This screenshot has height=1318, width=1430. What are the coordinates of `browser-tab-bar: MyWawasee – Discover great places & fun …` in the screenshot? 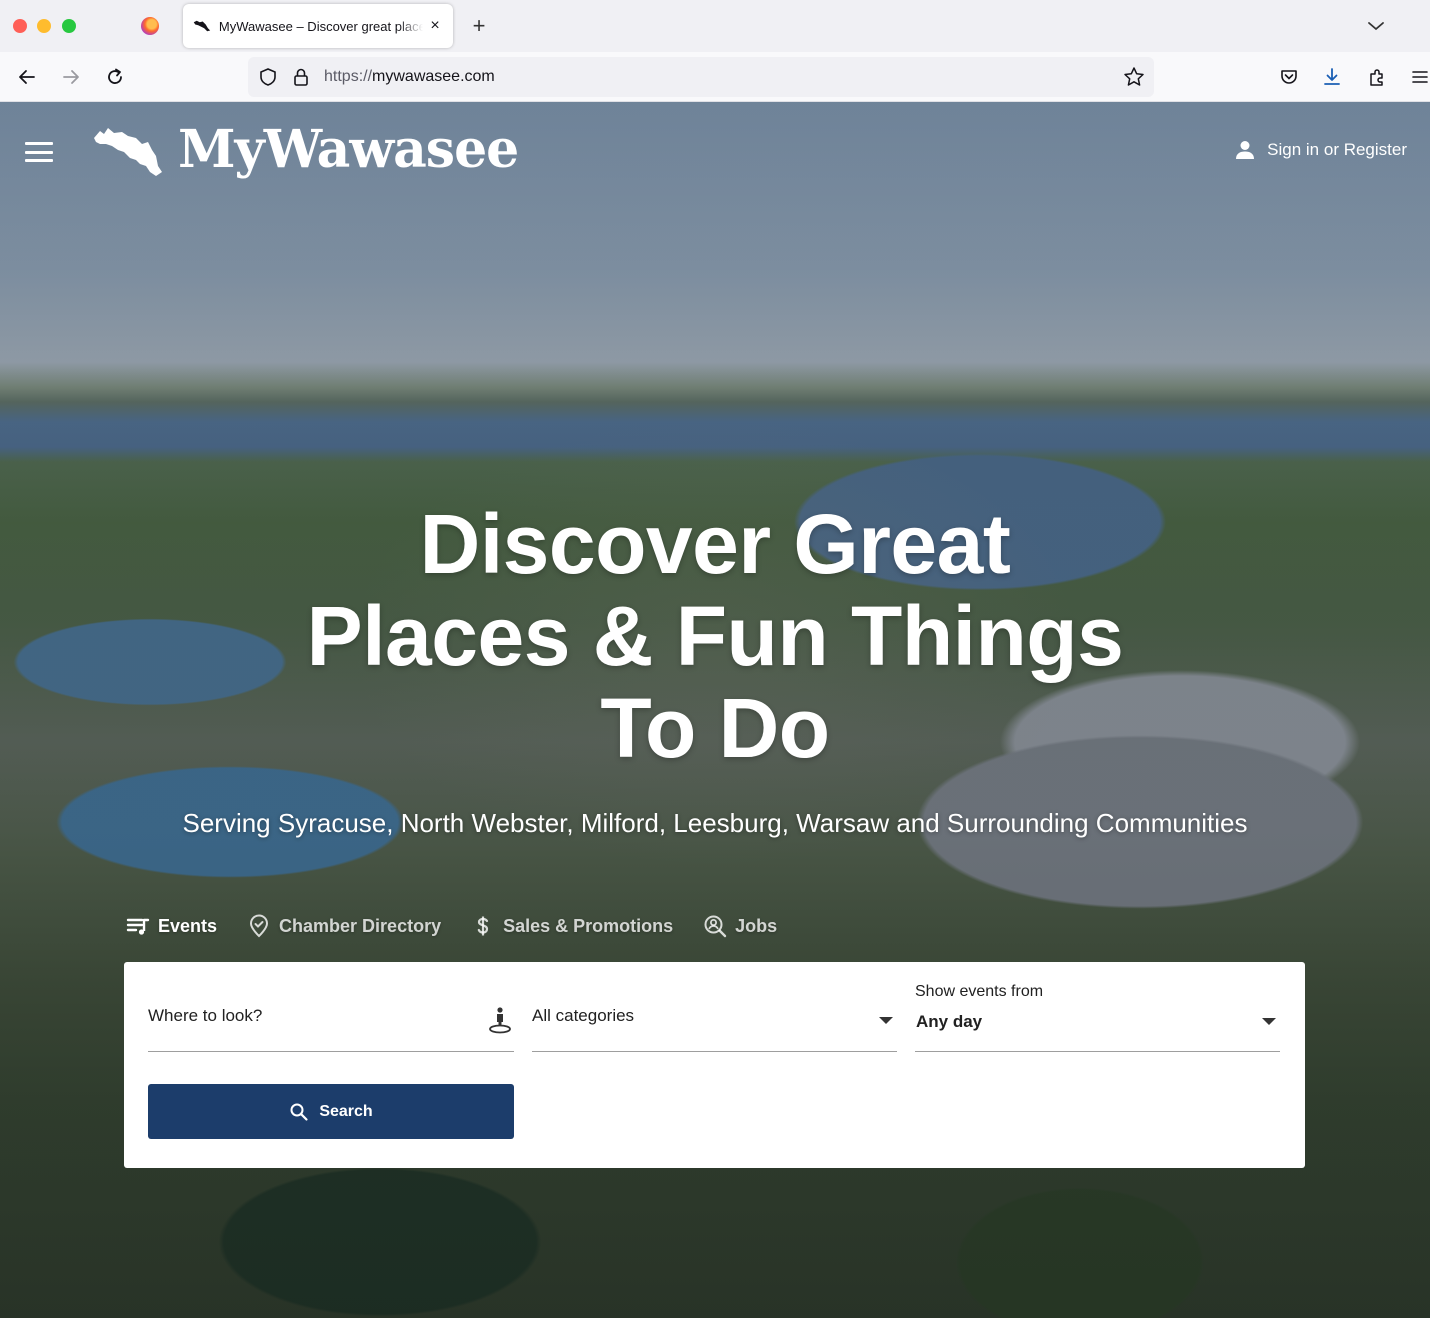 It's located at (715, 26).